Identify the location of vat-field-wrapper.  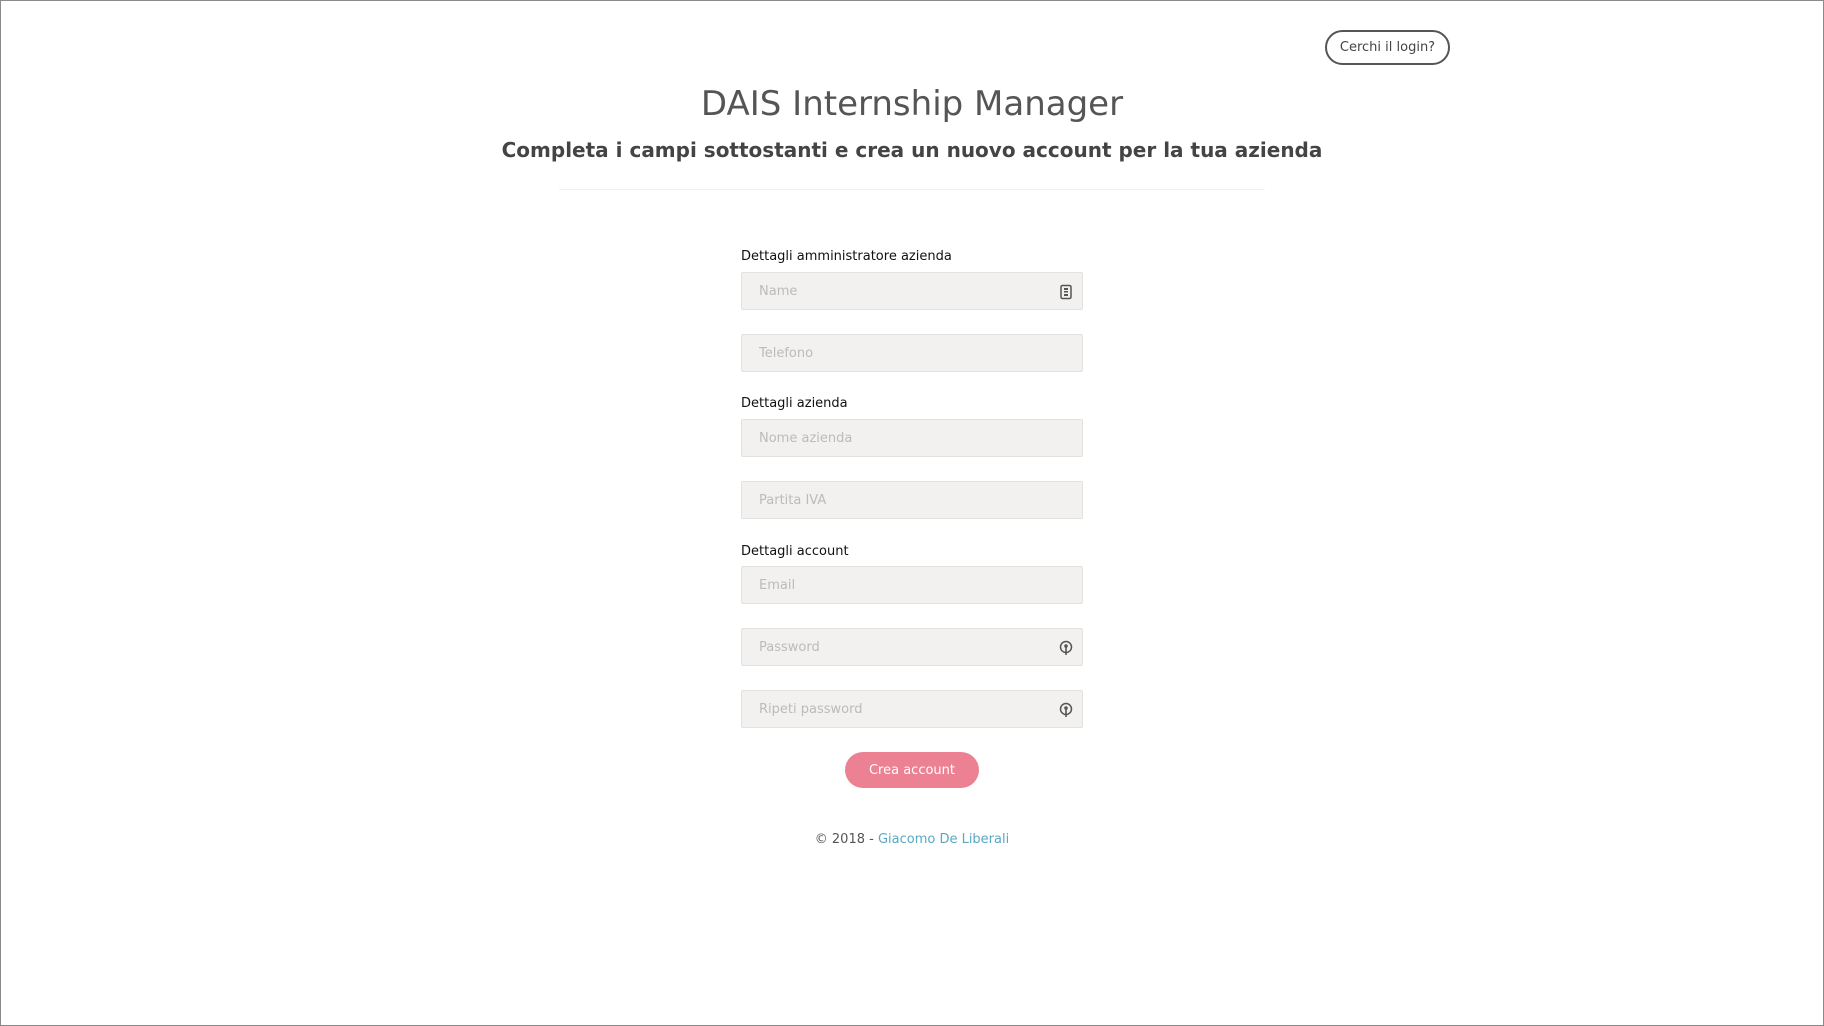
(912, 500).